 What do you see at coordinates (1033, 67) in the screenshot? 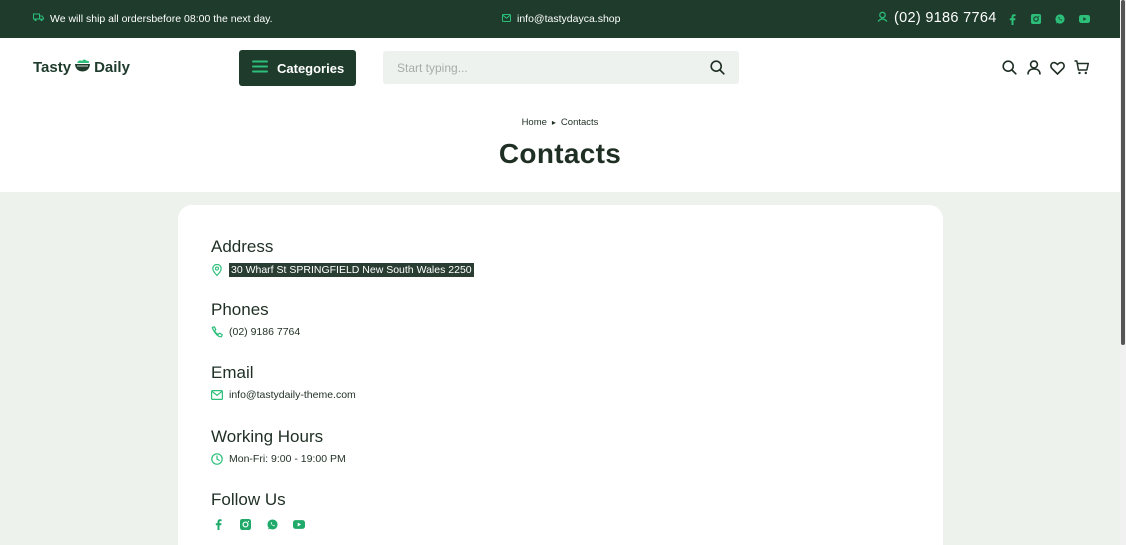
I see `user-icon` at bounding box center [1033, 67].